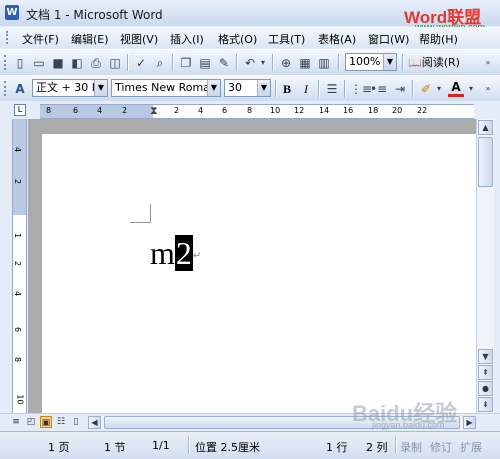 The image size is (500, 459). Describe the element at coordinates (154, 111) in the screenshot. I see `indent-marker-icon: ⧗` at that location.